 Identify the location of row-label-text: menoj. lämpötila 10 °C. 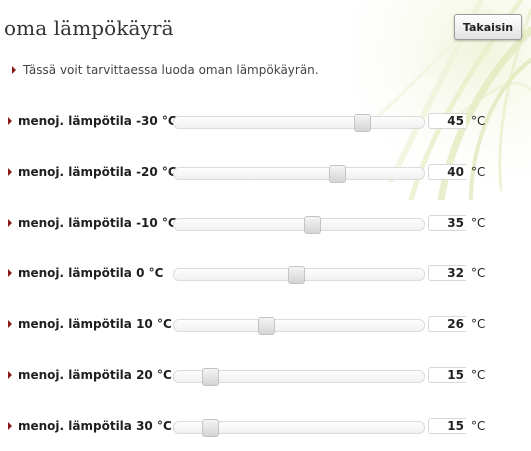
(95, 324).